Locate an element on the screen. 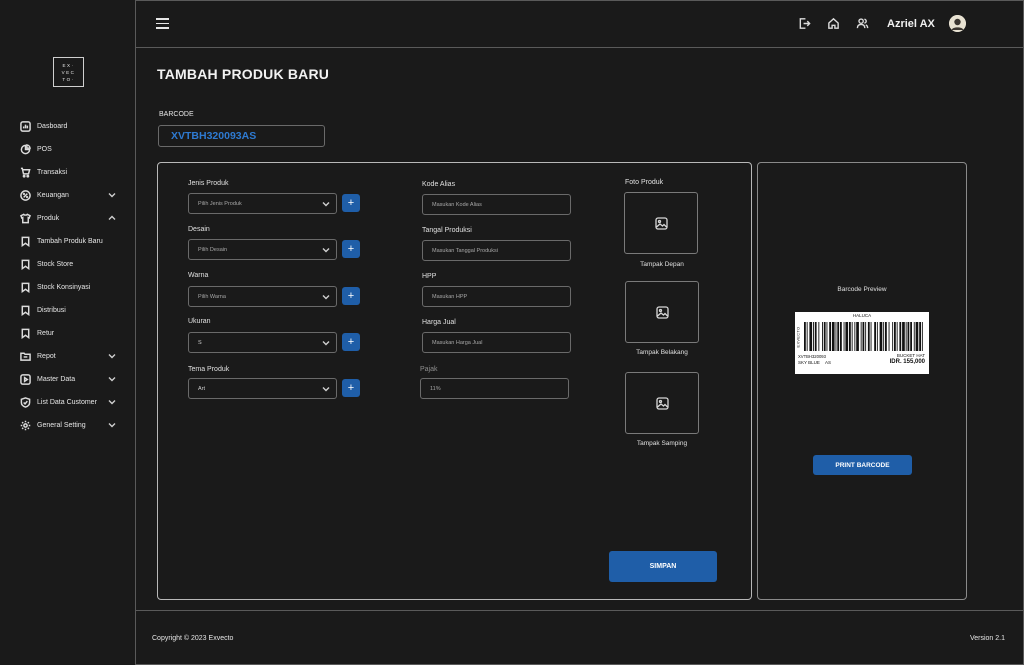 Image resolution: width=1024 pixels, height=665 pixels. copyright-text: Copyright © 2023 Exvecto is located at coordinates (193, 638).